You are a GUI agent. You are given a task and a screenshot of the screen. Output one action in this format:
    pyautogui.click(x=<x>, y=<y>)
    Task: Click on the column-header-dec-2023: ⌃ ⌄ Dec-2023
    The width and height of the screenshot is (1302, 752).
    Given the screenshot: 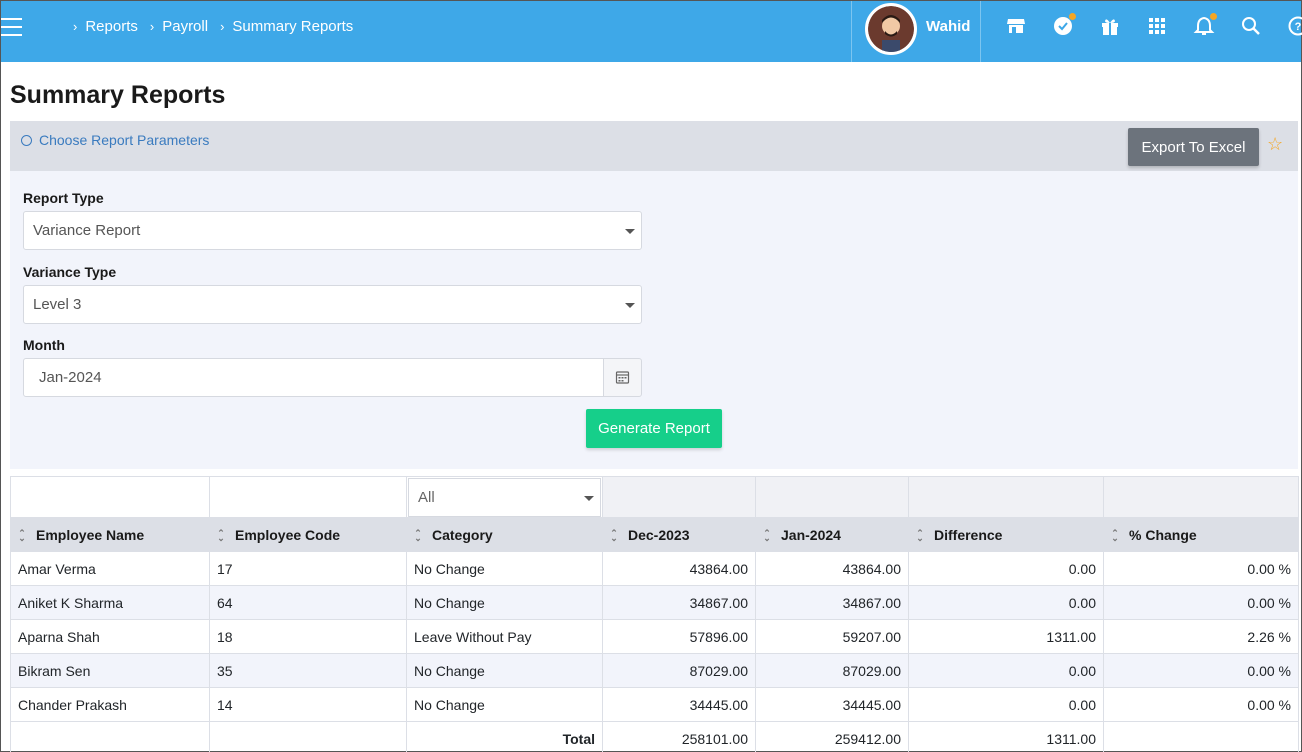 What is the action you would take?
    pyautogui.click(x=679, y=534)
    